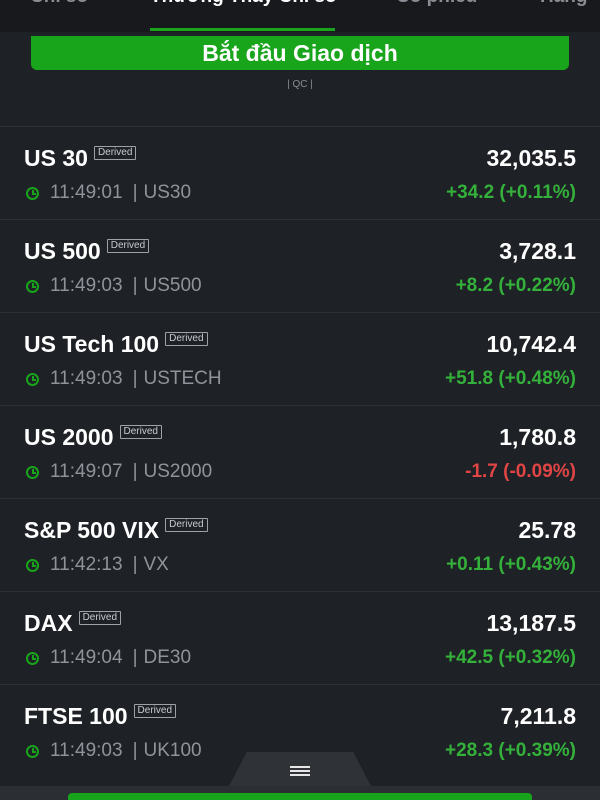  I want to click on quote-symbol: UK100, so click(172, 750).